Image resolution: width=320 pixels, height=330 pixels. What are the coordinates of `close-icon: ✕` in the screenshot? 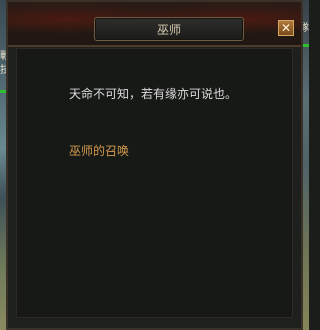 It's located at (286, 28).